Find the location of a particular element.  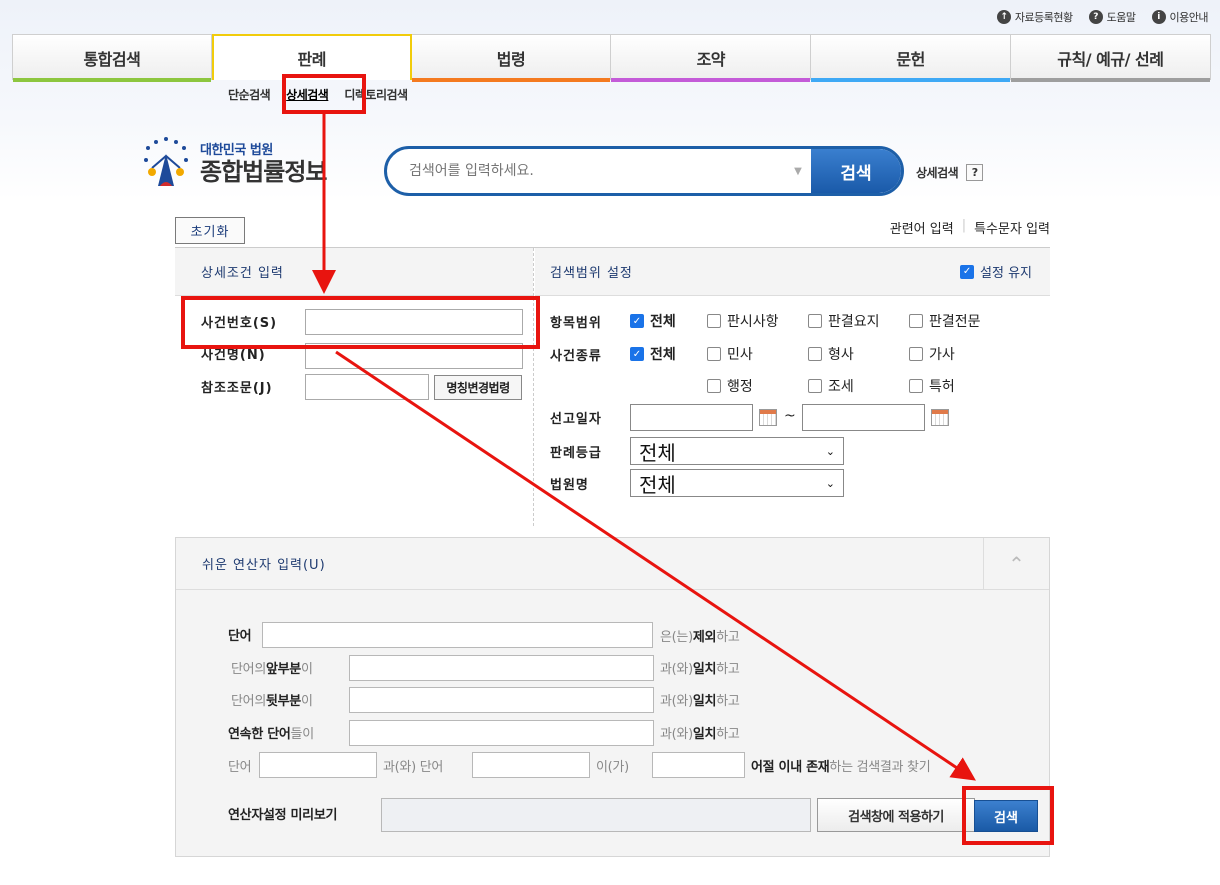

tab-literature: 문헌 is located at coordinates (911, 58).